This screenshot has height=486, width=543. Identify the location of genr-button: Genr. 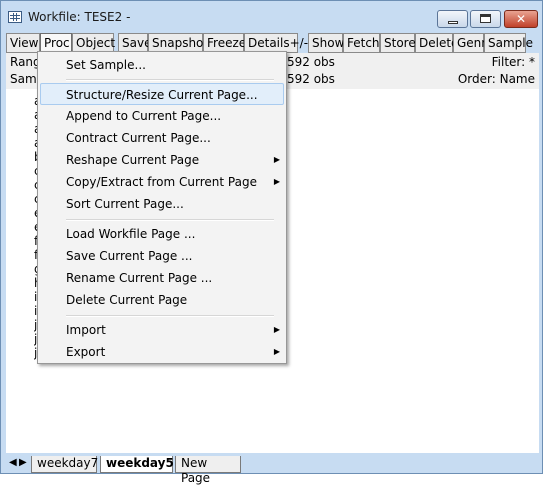
(469, 43).